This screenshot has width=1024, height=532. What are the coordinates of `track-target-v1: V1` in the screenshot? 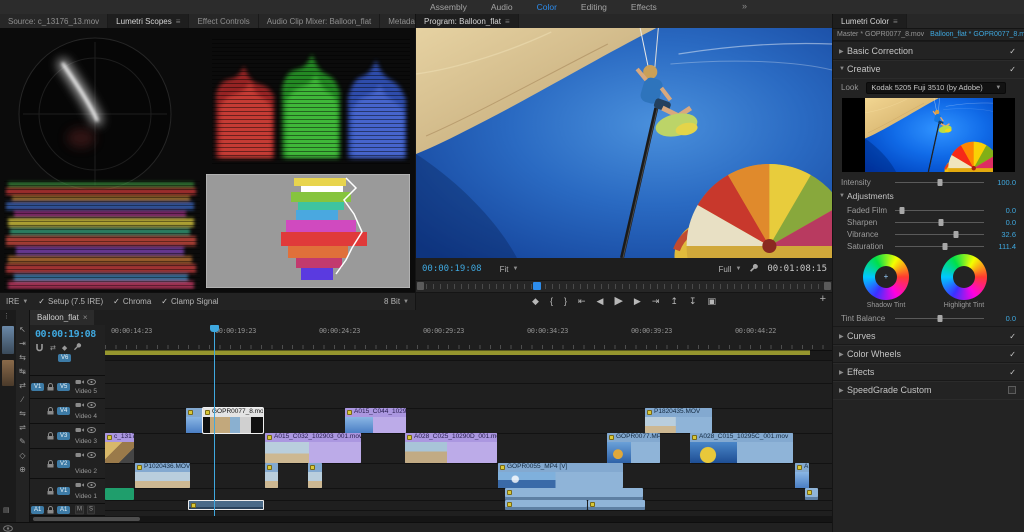 It's located at (64, 491).